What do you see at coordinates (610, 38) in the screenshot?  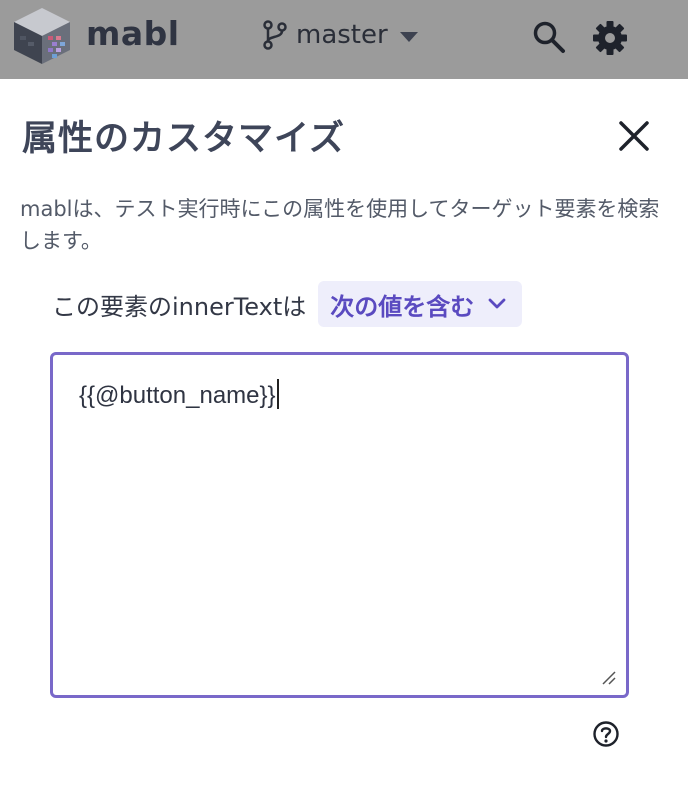 I see `gear-icon` at bounding box center [610, 38].